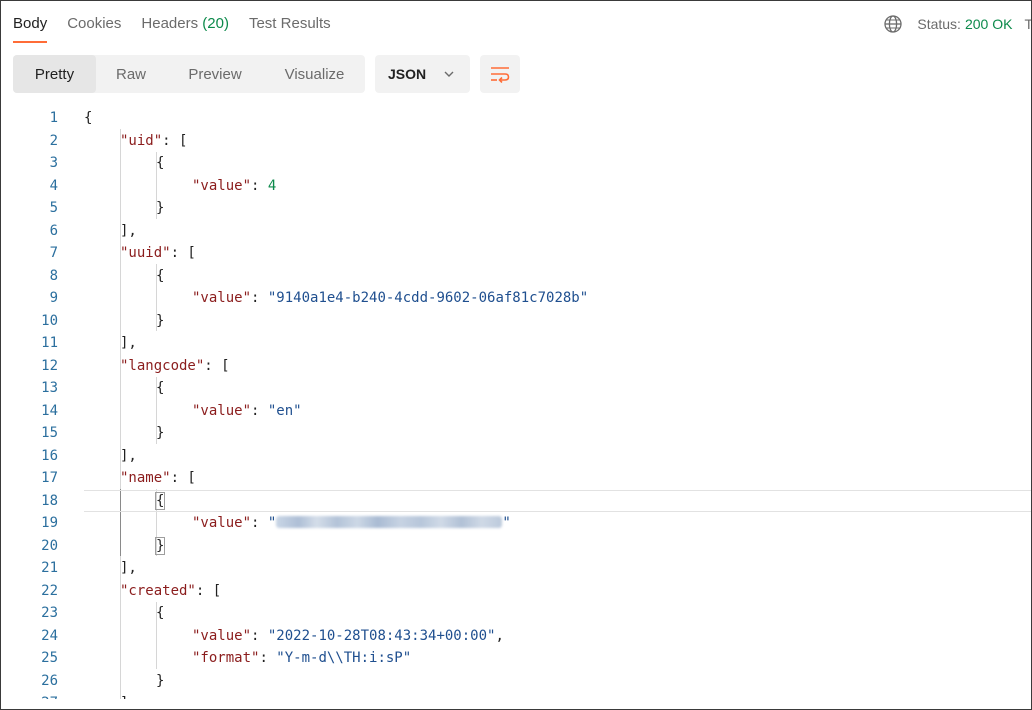 The height and width of the screenshot is (710, 1032). What do you see at coordinates (162, 365) in the screenshot?
I see `json-key: "langcode"` at bounding box center [162, 365].